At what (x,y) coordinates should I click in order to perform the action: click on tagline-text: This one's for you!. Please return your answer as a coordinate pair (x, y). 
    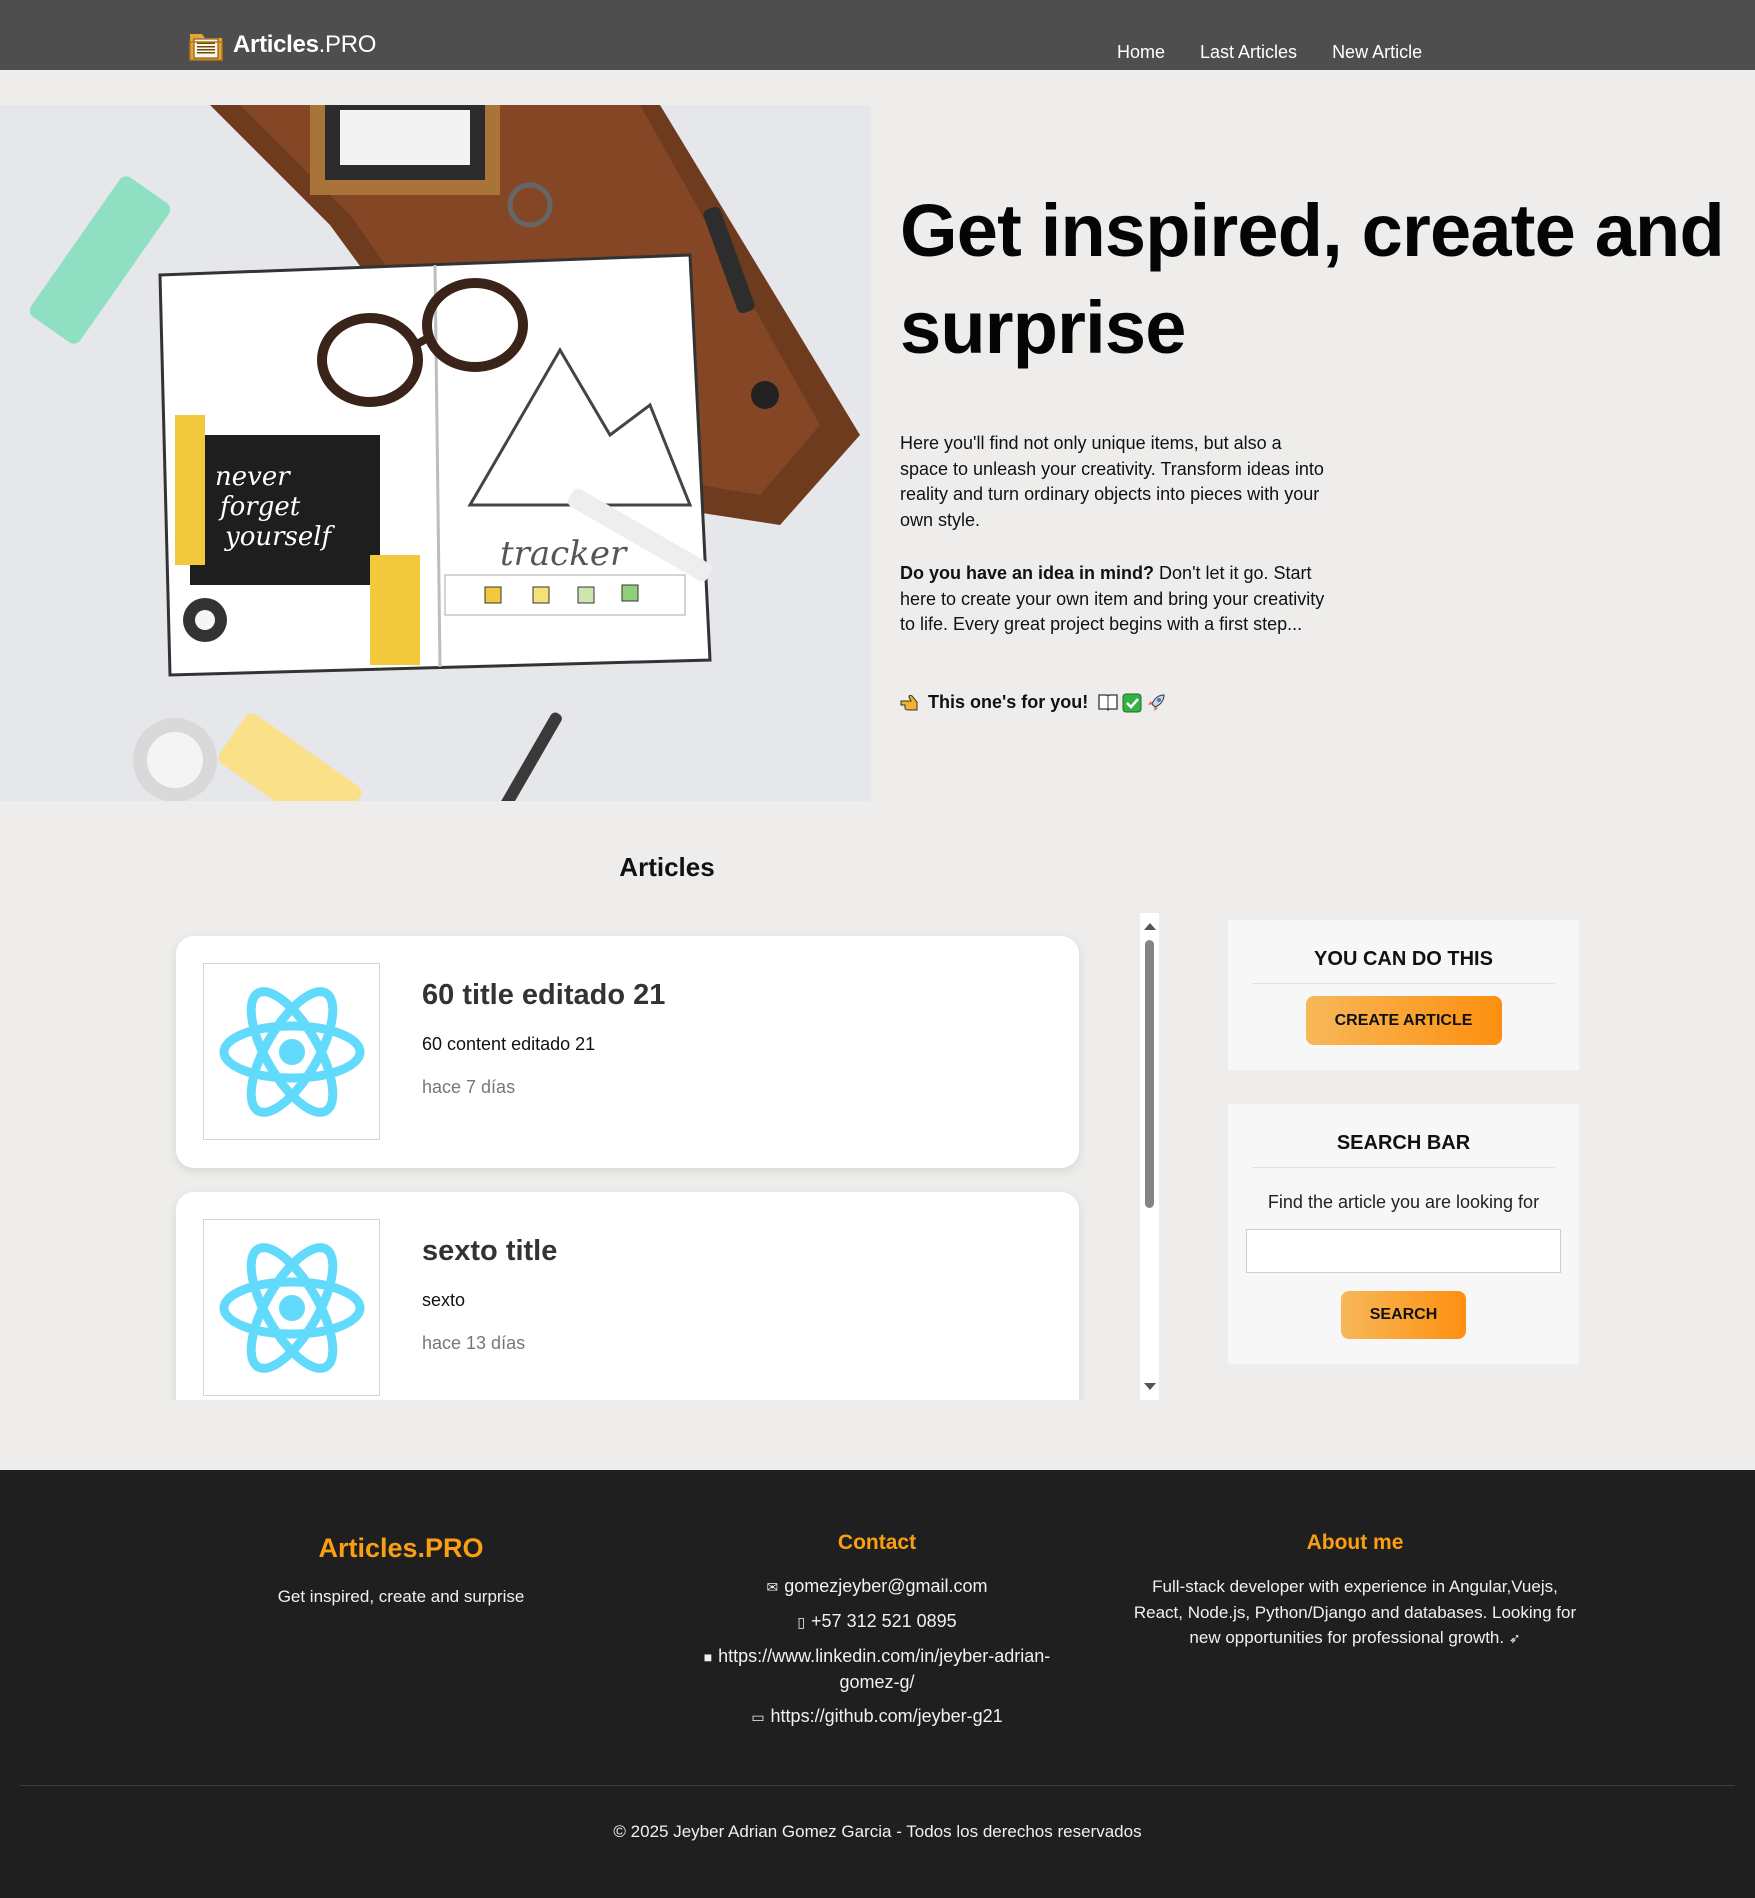
    Looking at the image, I should click on (1008, 702).